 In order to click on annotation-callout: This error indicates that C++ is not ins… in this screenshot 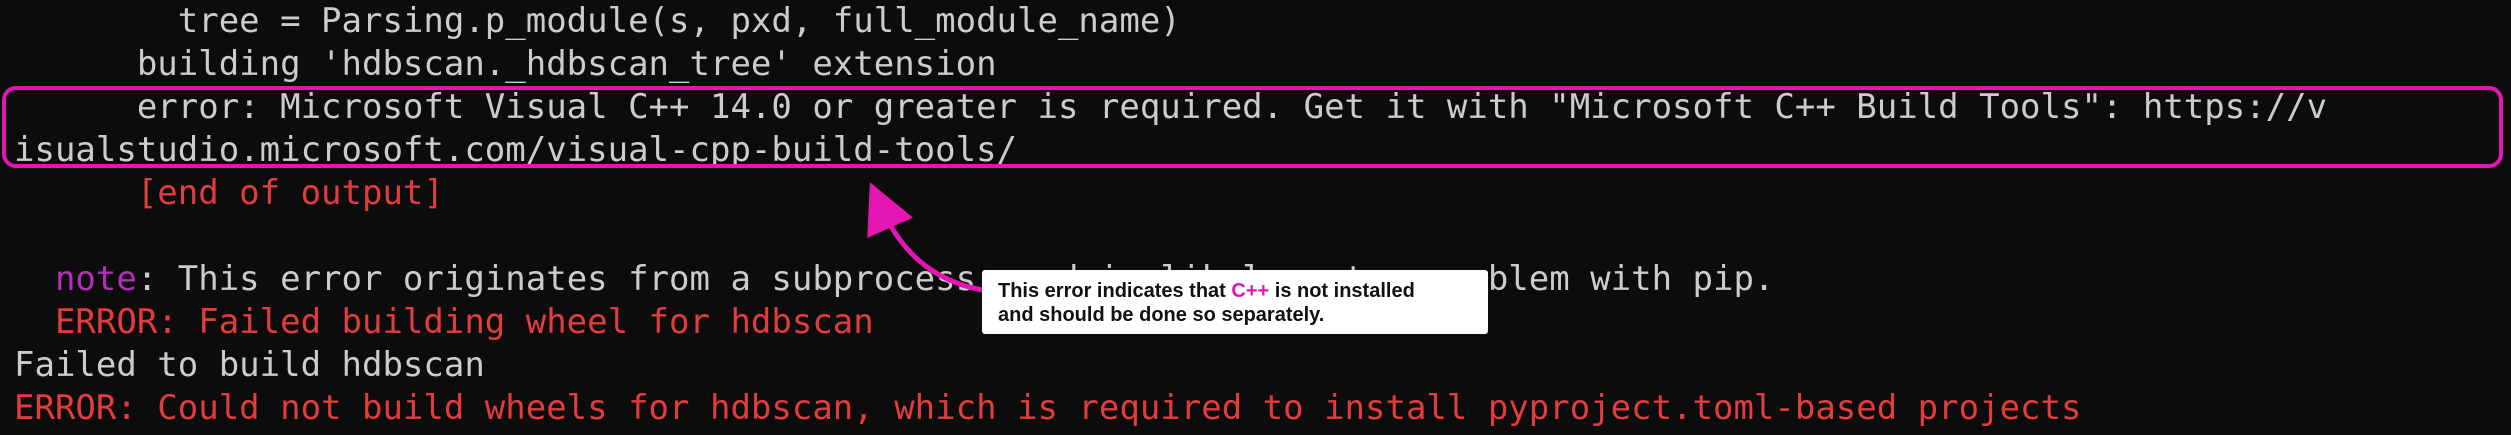, I will do `click(1235, 302)`.